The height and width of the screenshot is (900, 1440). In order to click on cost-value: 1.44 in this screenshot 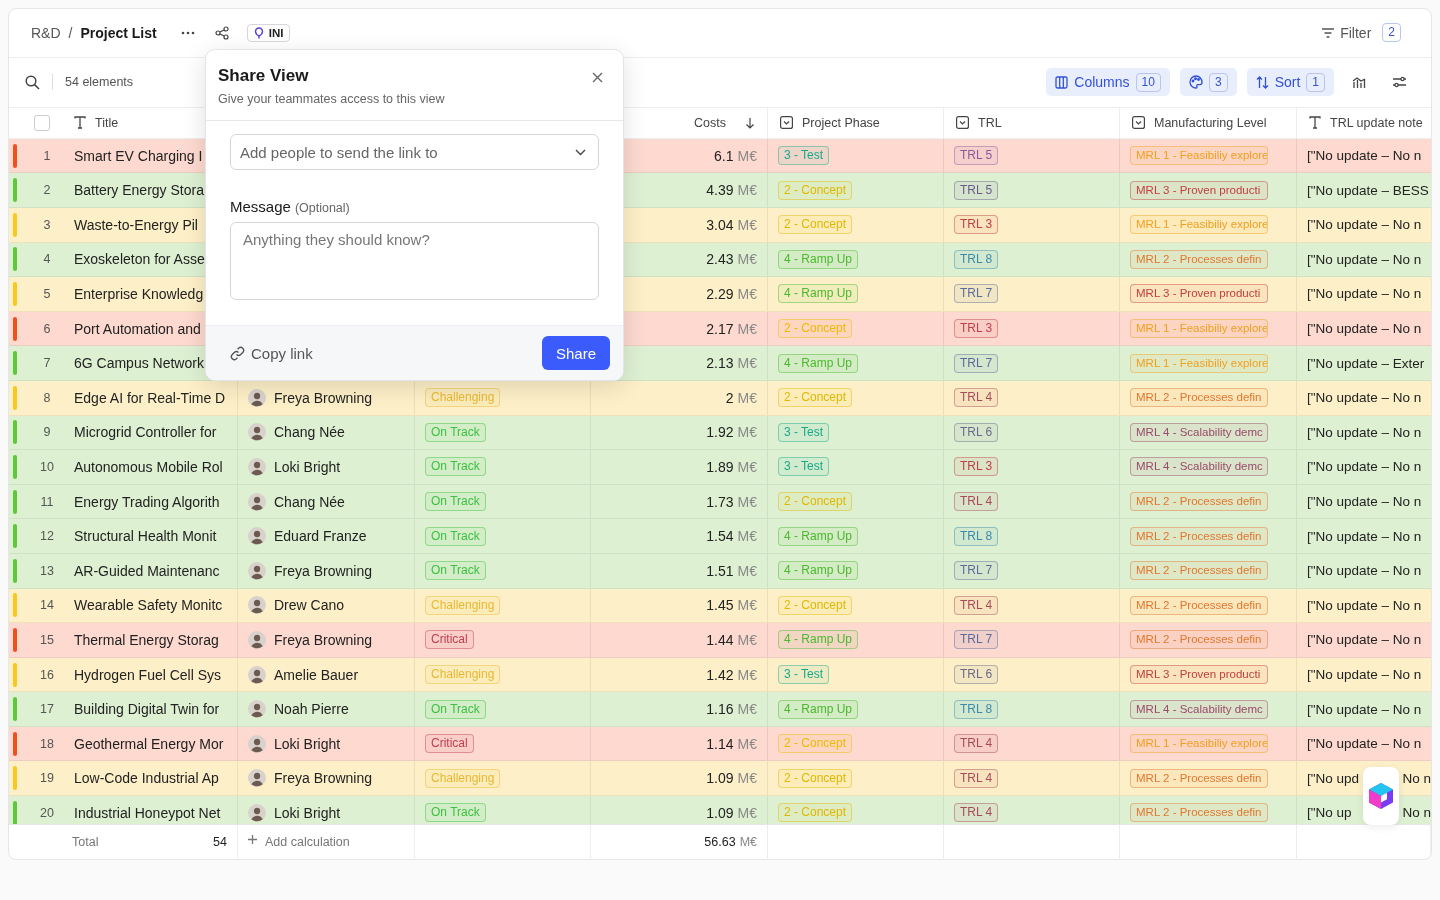, I will do `click(720, 639)`.